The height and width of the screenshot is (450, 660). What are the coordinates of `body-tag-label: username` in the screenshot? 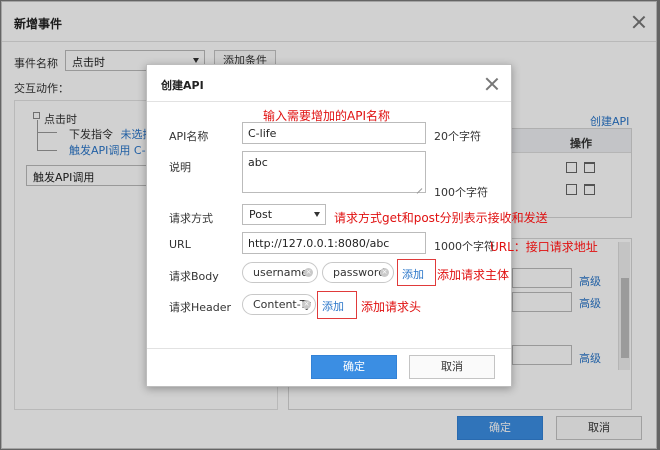 It's located at (280, 272).